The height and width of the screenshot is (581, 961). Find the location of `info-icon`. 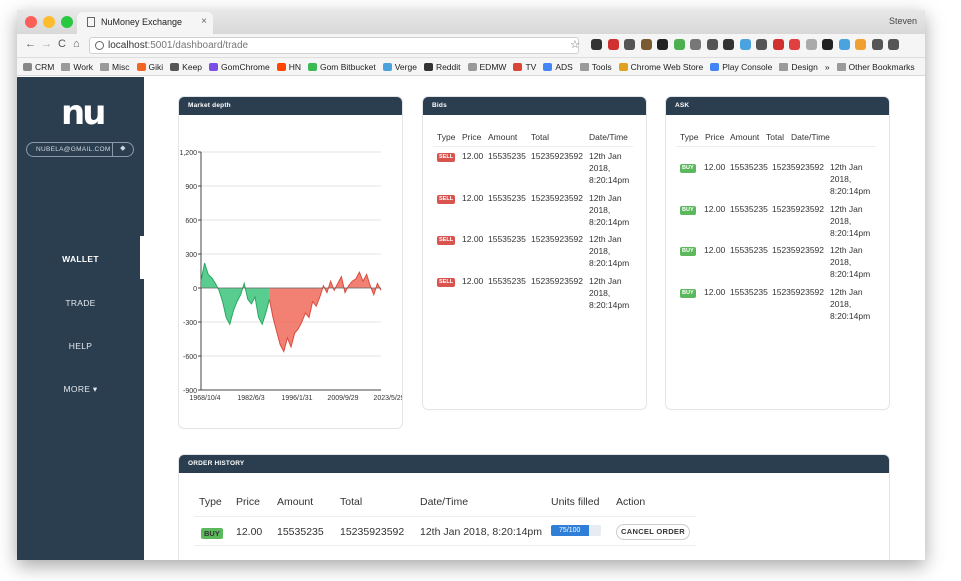

info-icon is located at coordinates (99, 45).